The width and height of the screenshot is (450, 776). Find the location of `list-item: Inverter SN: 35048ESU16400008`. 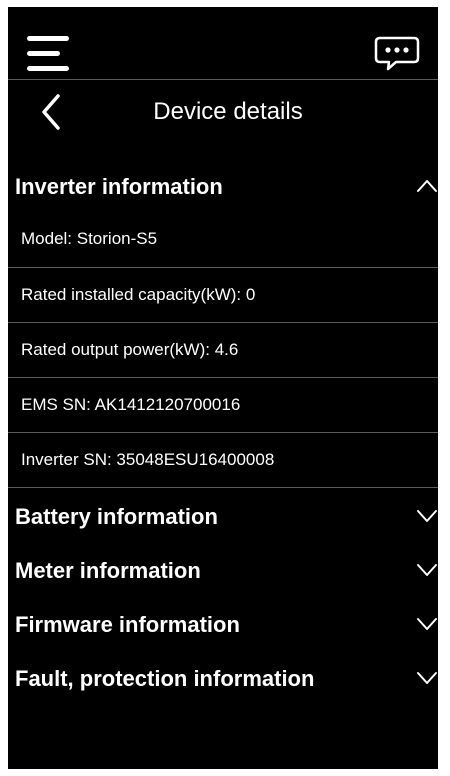

list-item: Inverter SN: 35048ESU16400008 is located at coordinates (223, 460).